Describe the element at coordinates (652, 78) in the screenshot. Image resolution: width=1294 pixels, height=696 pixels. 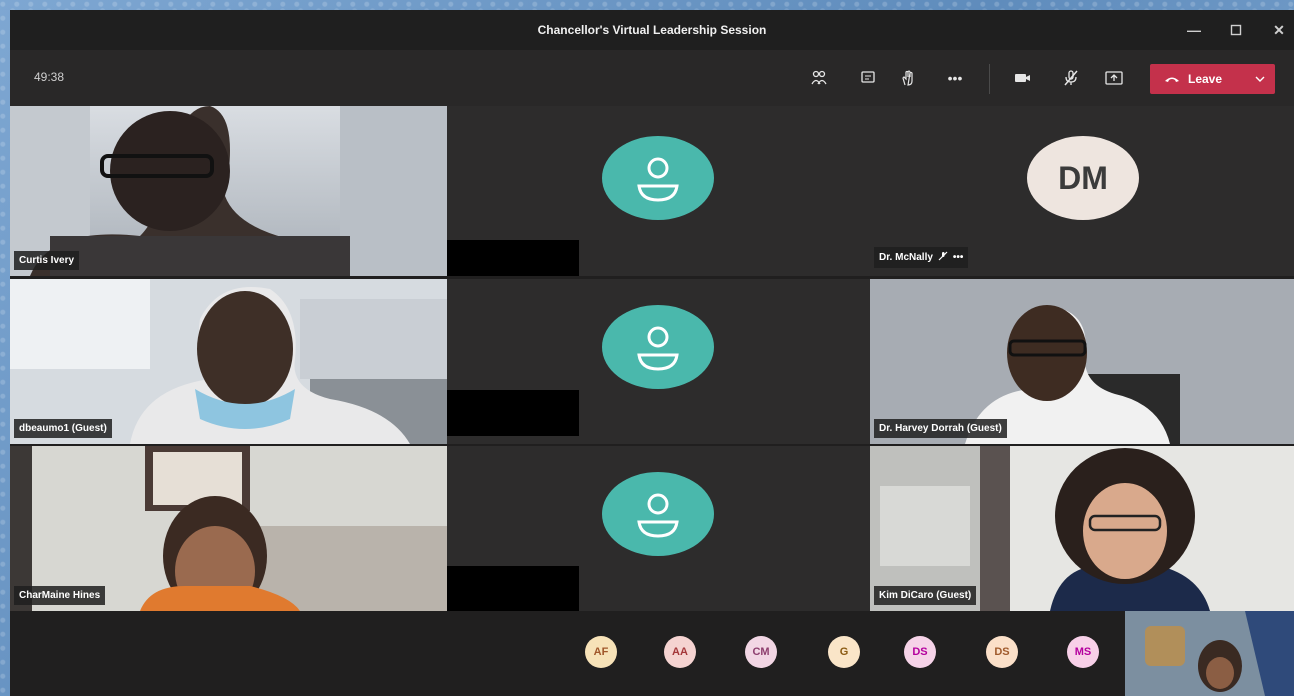
I see `meeting-toolbar: 49:38 ••• Leave` at that location.